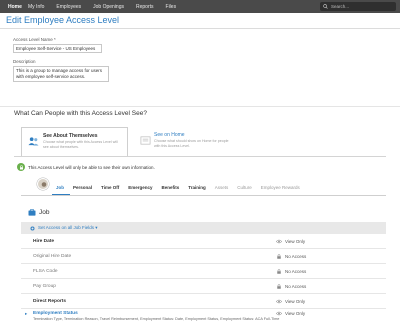 This screenshot has width=400, height=330. I want to click on section-divider, so click(200, 106).